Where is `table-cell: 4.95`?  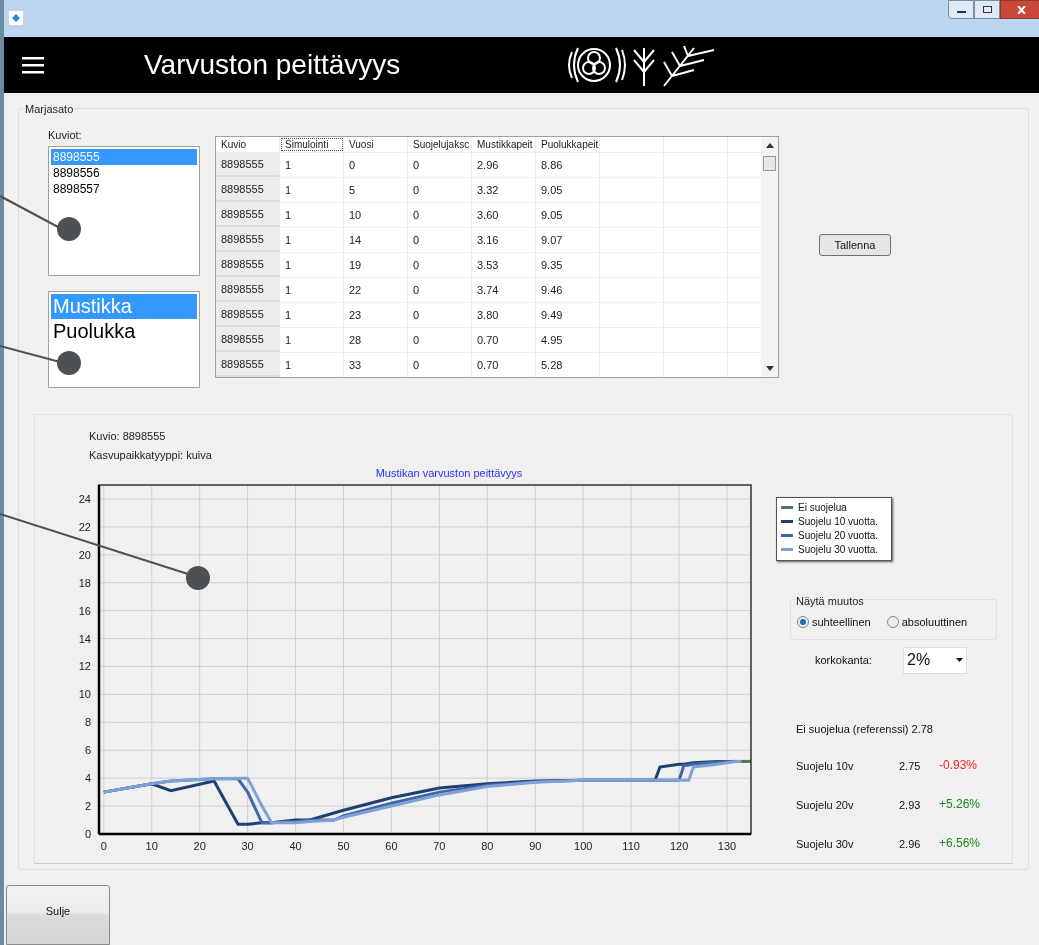 table-cell: 4.95 is located at coordinates (568, 340).